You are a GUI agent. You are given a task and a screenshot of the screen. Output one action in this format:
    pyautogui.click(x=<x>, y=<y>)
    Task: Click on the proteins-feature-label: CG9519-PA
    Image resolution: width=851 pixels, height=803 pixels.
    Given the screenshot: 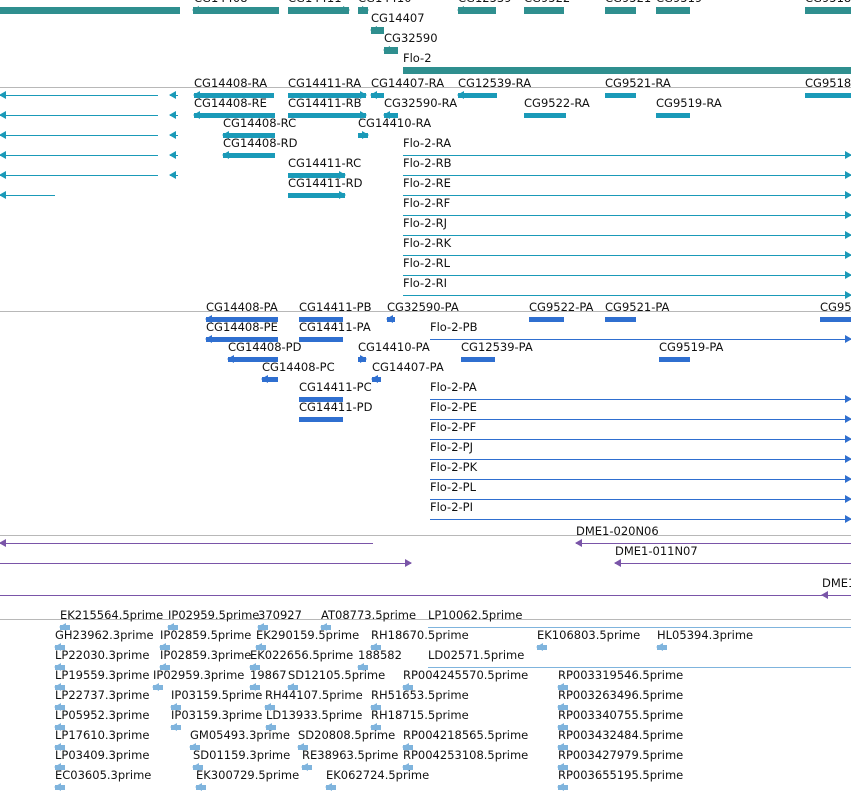 What is the action you would take?
    pyautogui.click(x=691, y=347)
    